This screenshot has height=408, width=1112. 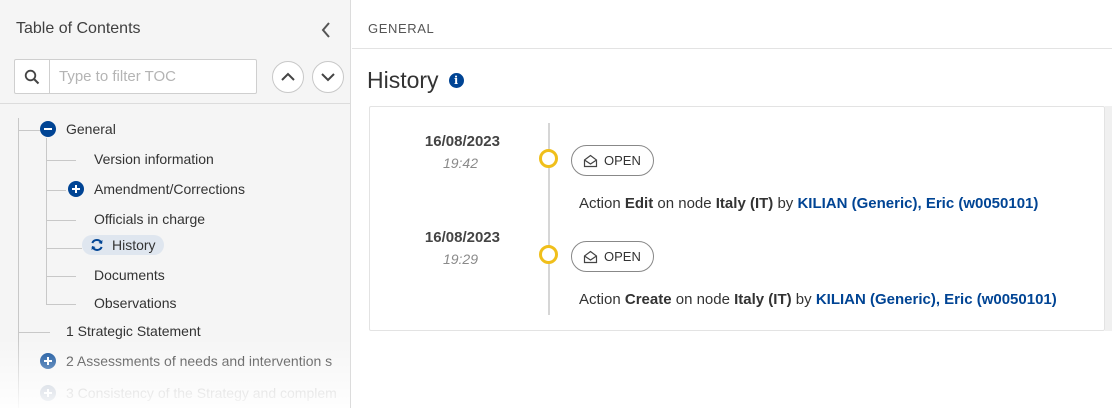 I want to click on toc-item-observations: Observations, so click(x=135, y=303).